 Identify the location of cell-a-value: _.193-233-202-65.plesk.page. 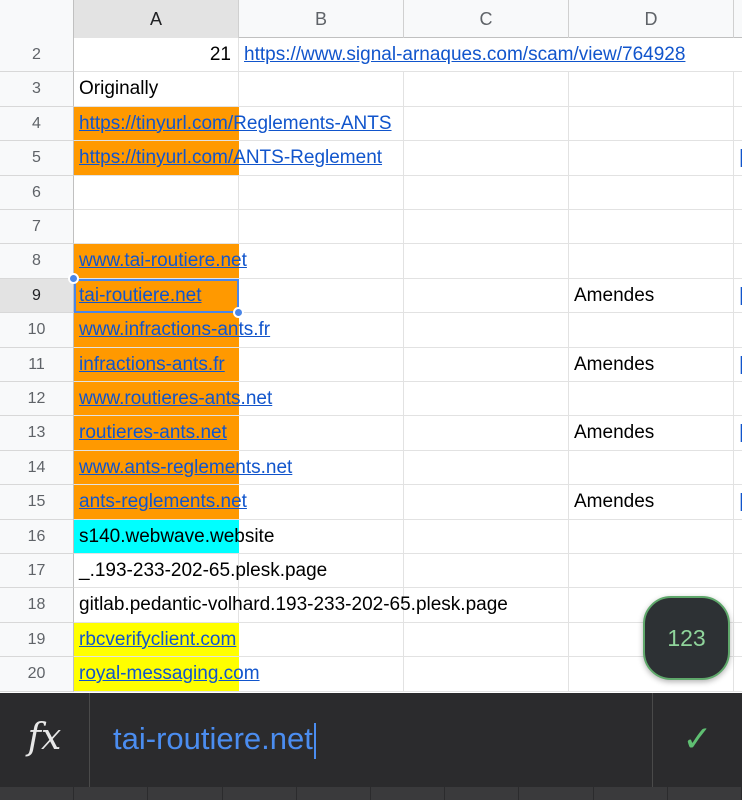
(203, 571).